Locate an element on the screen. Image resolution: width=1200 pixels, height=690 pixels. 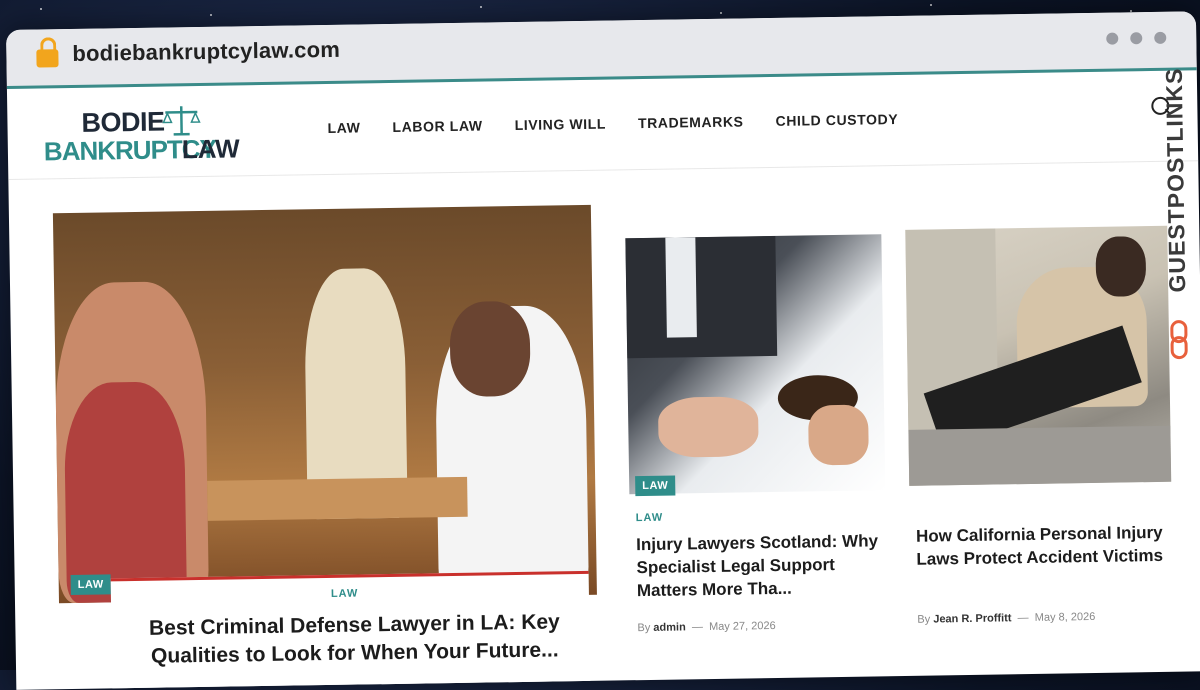
lock-icon is located at coordinates (47, 55).